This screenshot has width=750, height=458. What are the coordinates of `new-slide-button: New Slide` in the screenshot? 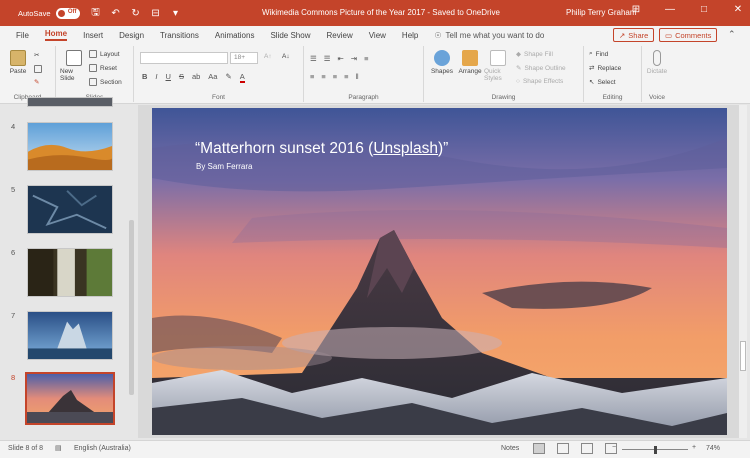 It's located at (74, 66).